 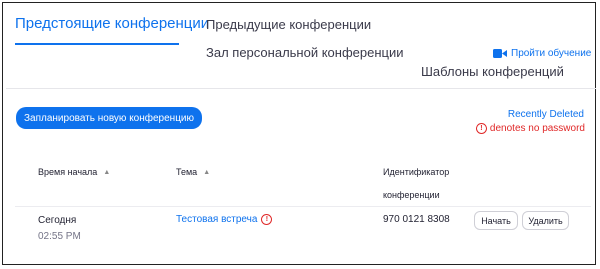 I want to click on video-camera-icon, so click(x=500, y=53).